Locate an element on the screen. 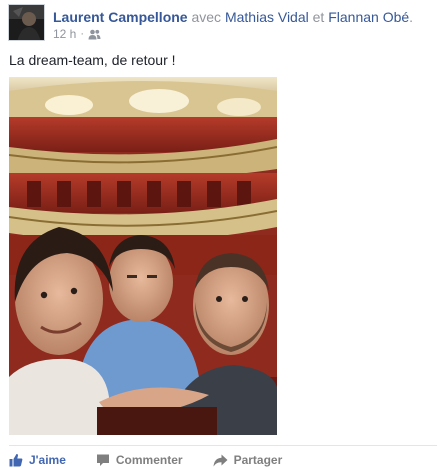  tagged-friend-1: Mathias Vidal is located at coordinates (267, 17).